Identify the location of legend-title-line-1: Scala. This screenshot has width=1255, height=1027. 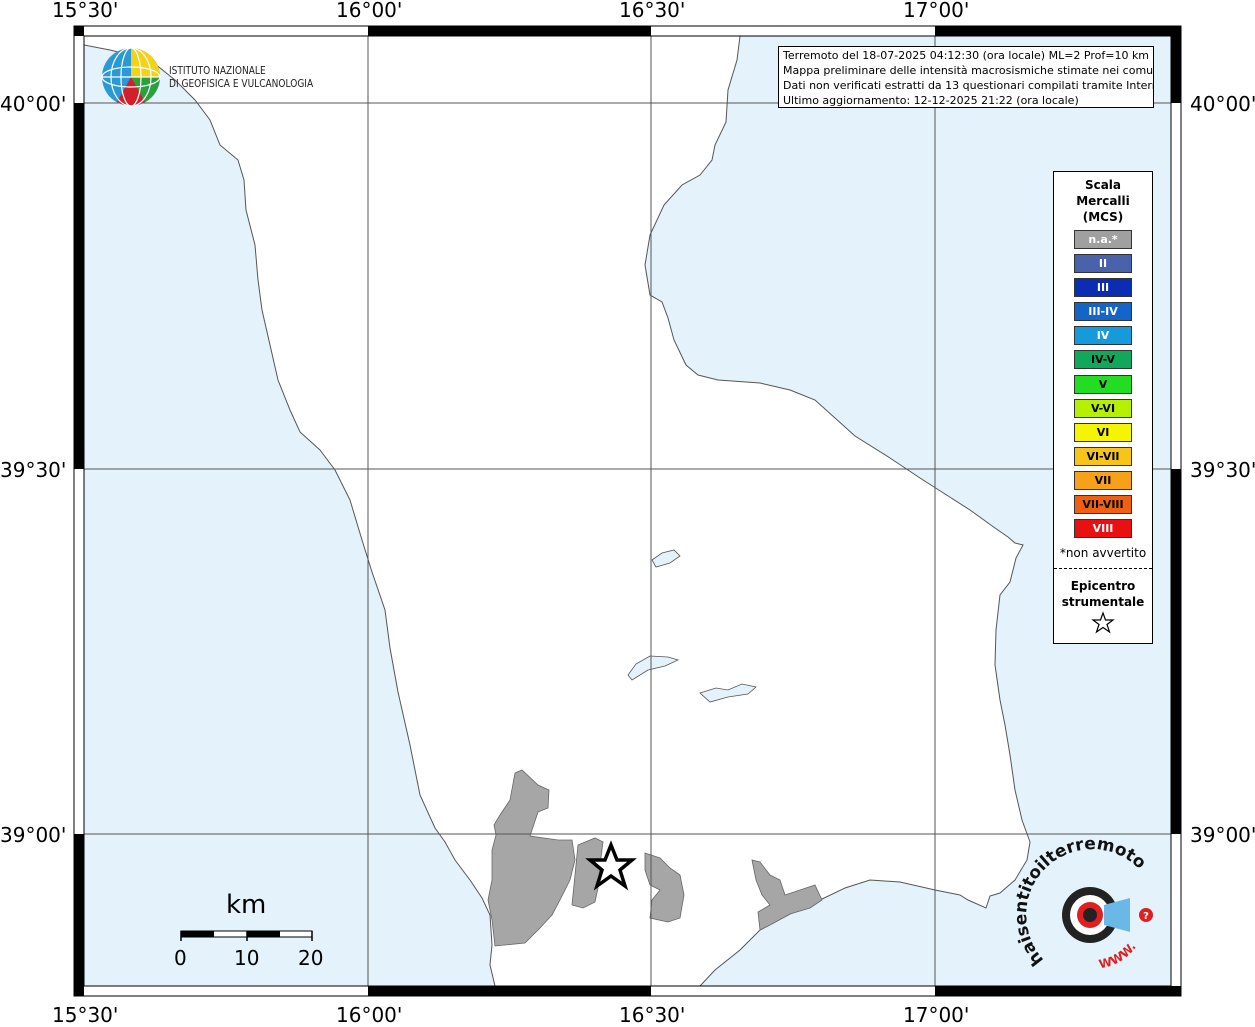
(1103, 185).